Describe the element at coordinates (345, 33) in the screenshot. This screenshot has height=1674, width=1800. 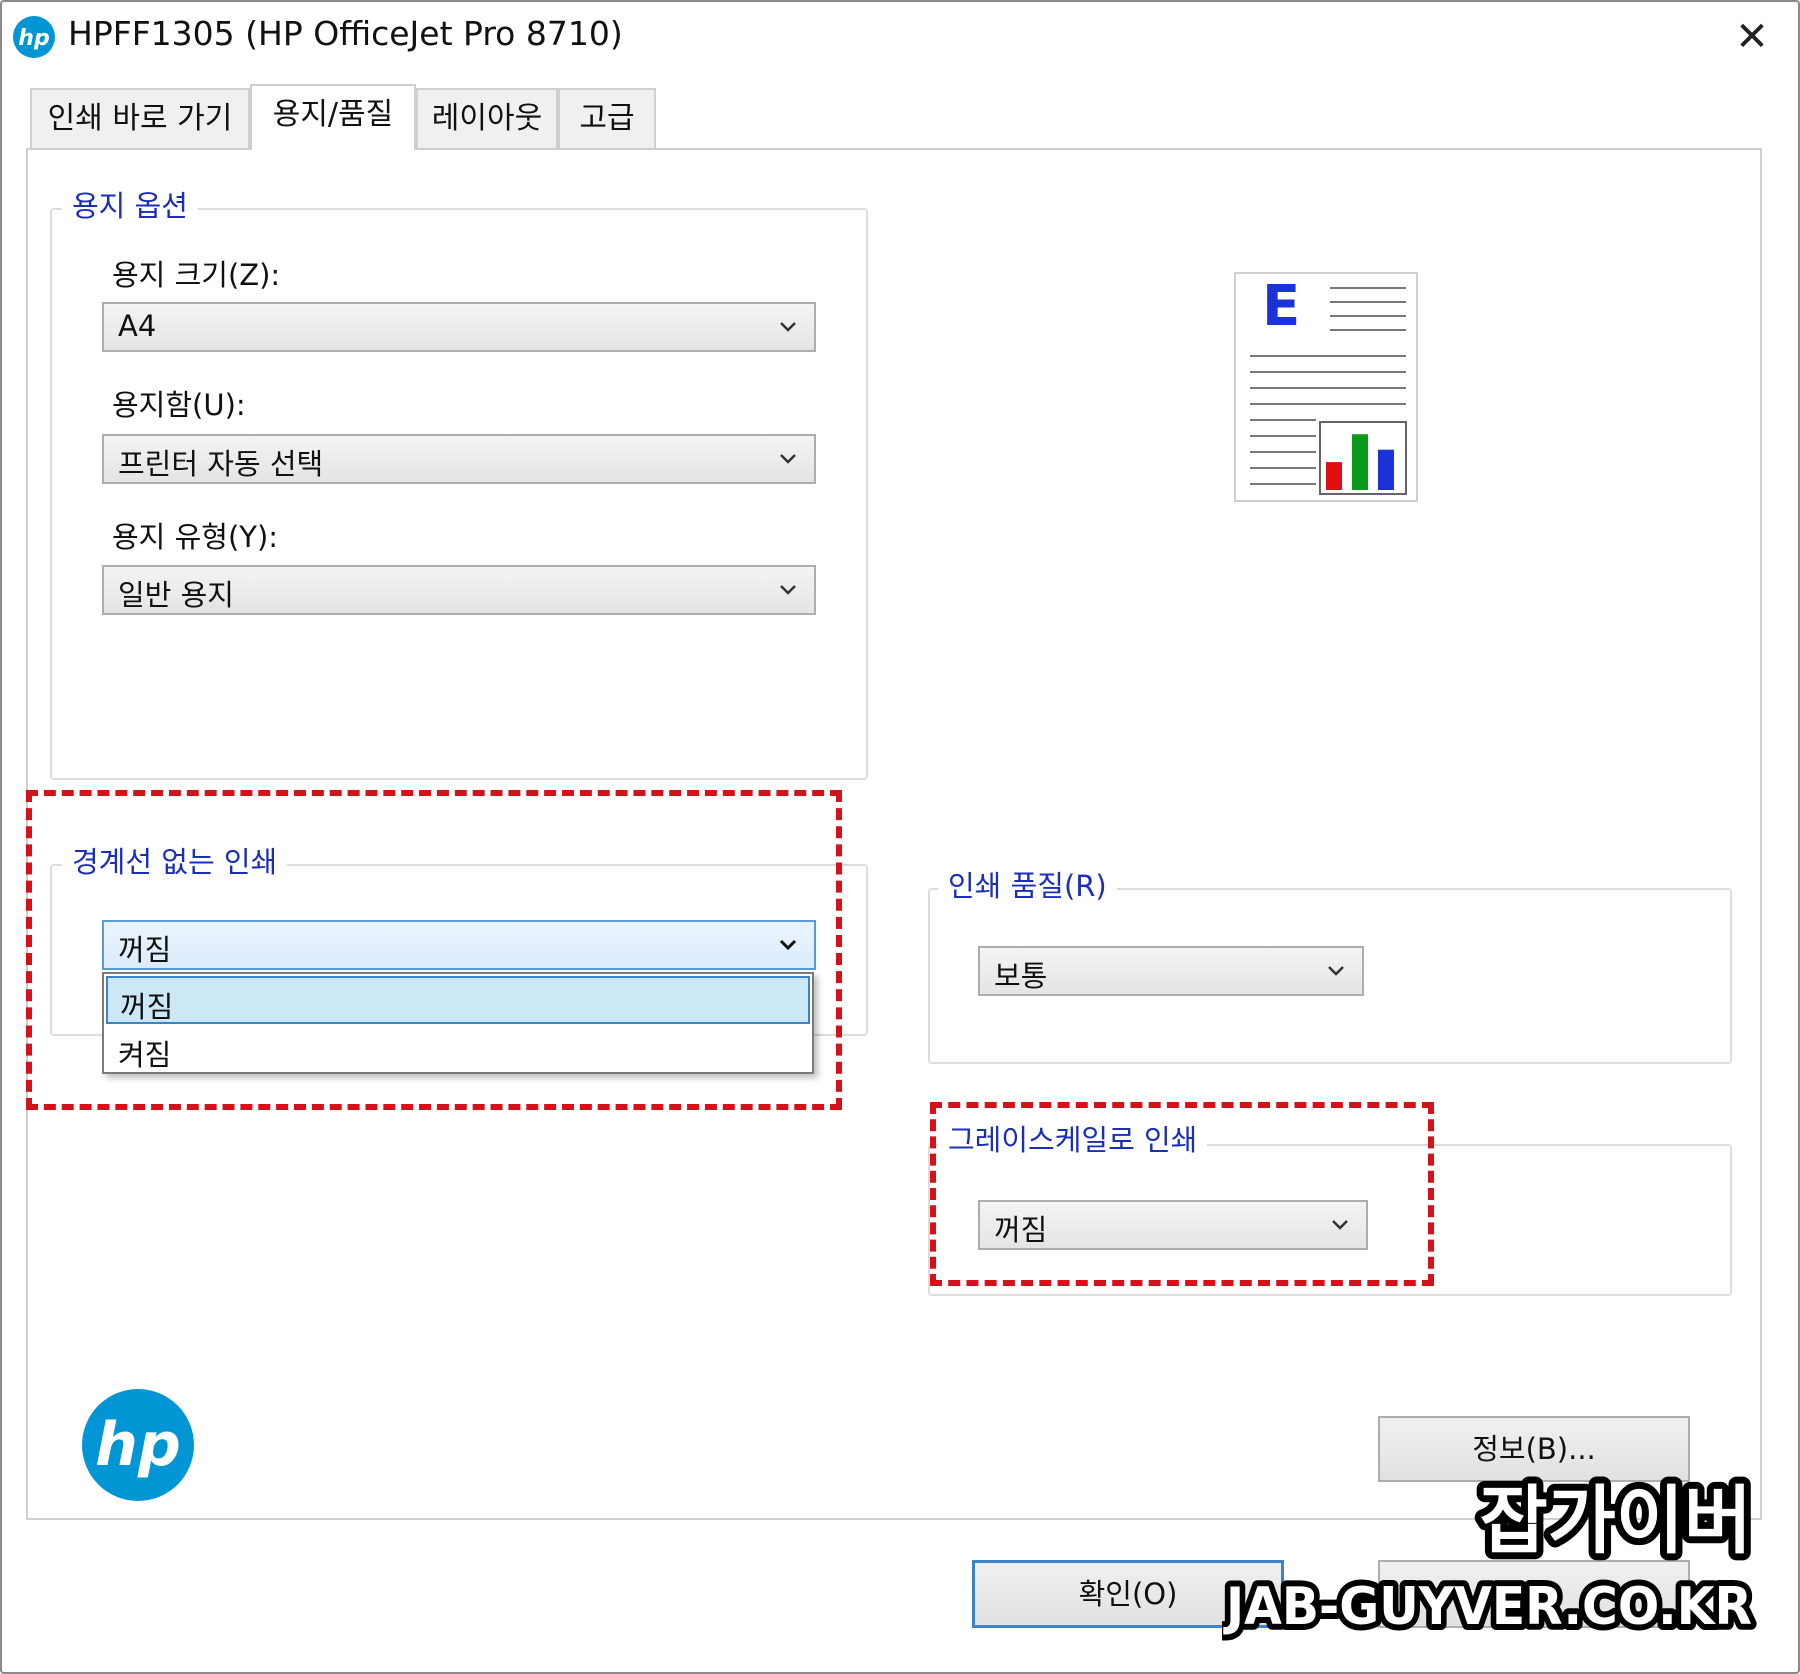
I see `window-title: HPFF1305 (HP OfficeJet Pro 8710)` at that location.